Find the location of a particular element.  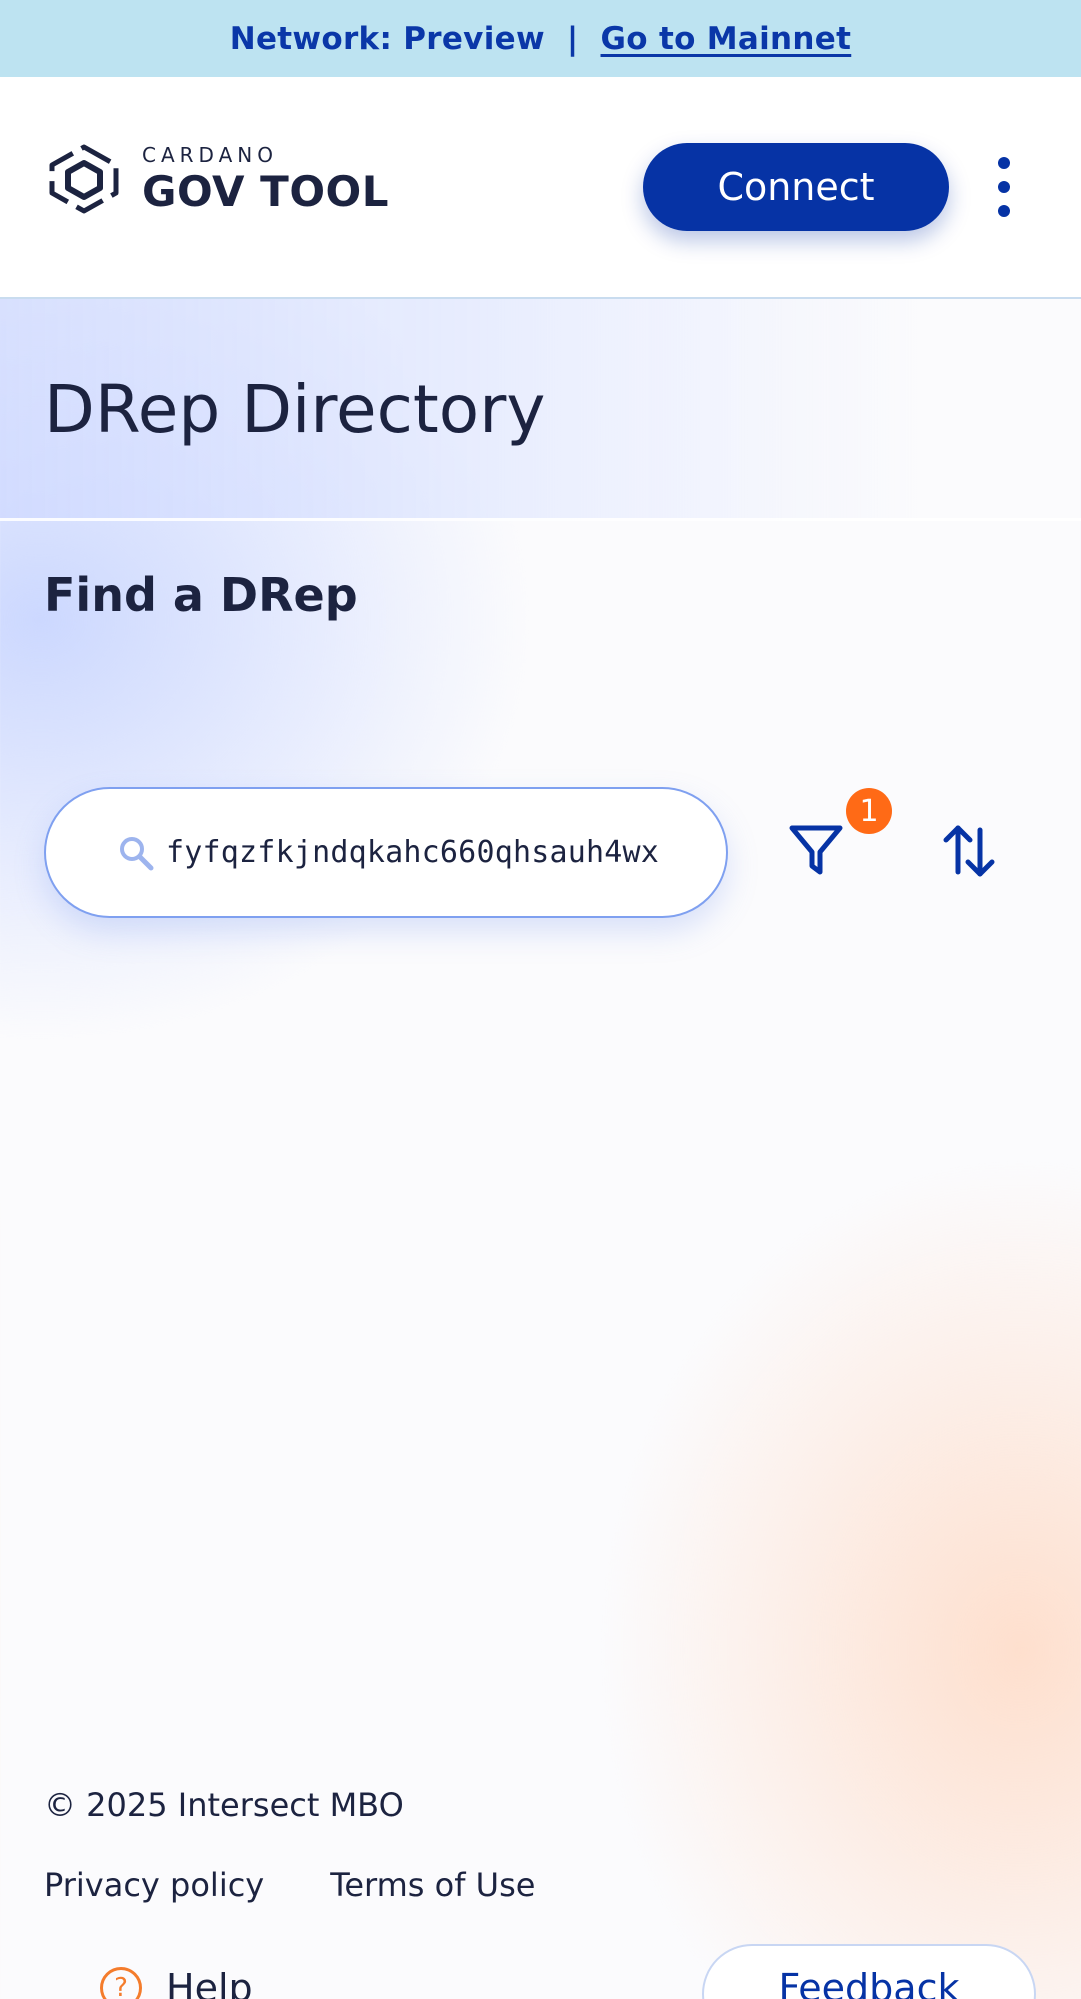

go-to-mainnet-link: Go to Mainnet is located at coordinates (726, 39).